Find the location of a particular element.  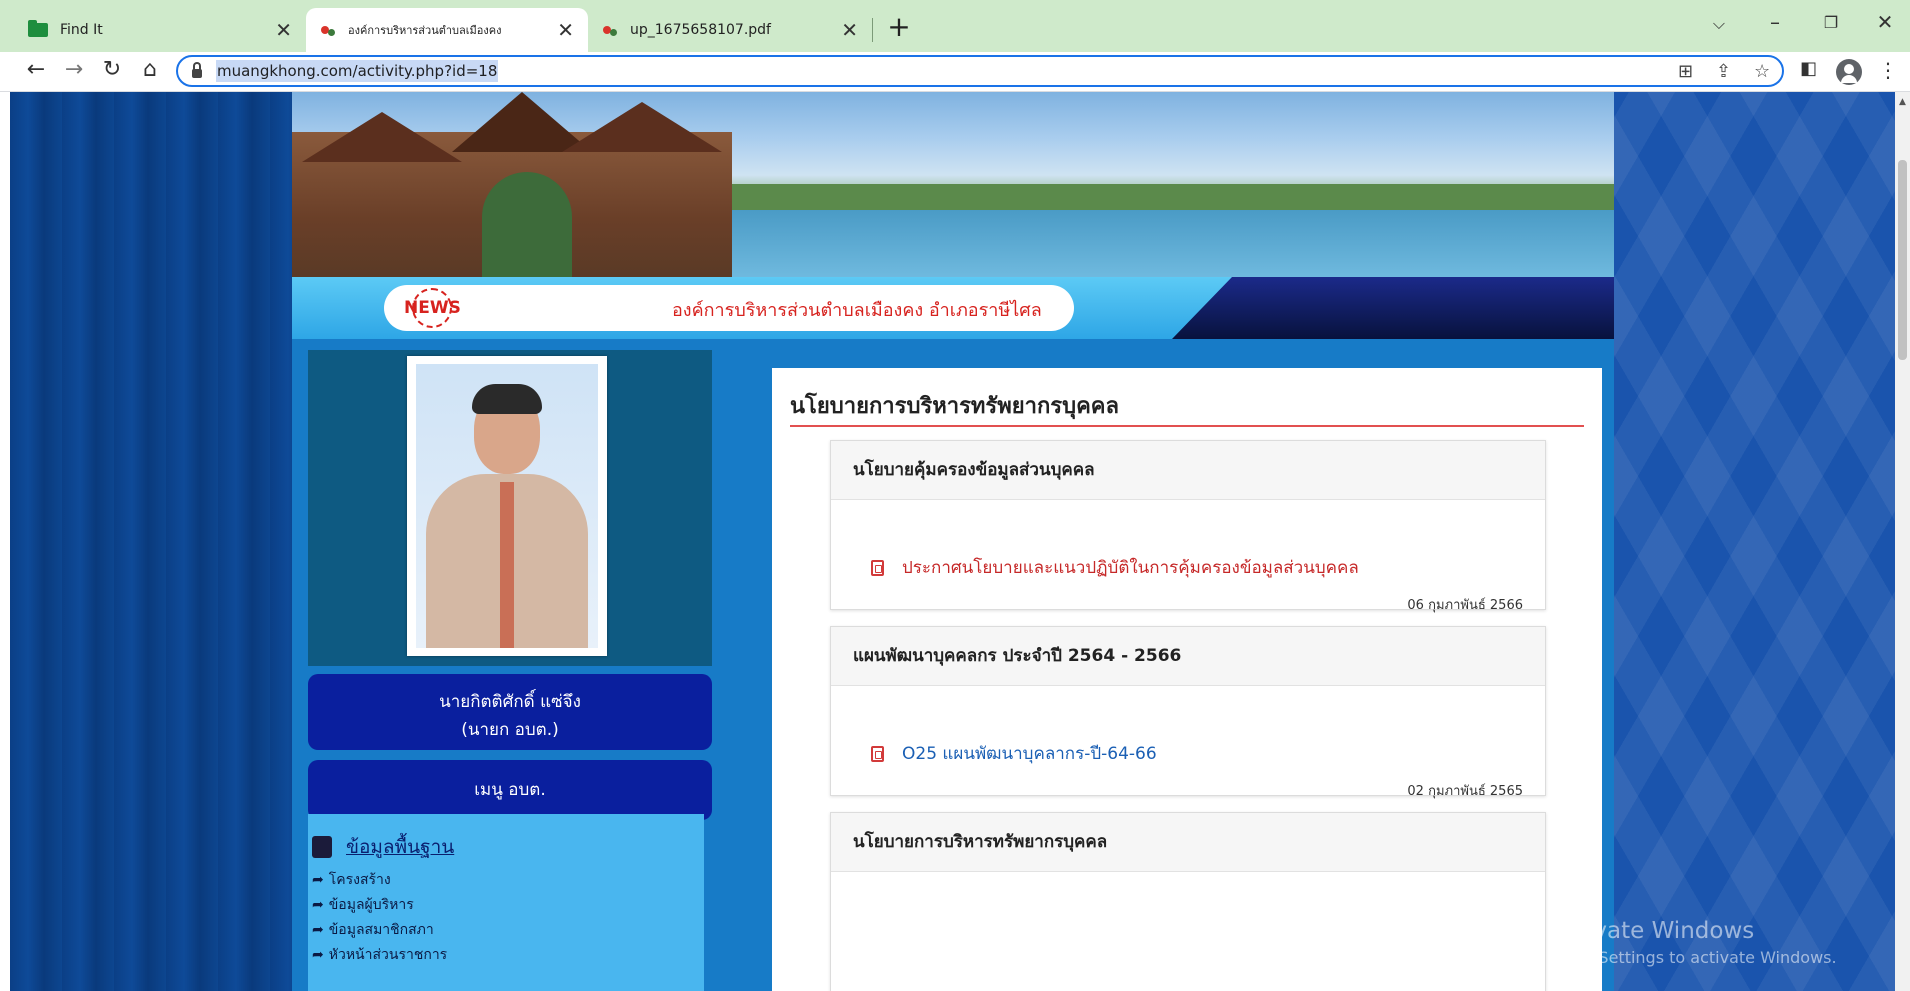

bookmark-star-icon: ☆ is located at coordinates (1762, 71).